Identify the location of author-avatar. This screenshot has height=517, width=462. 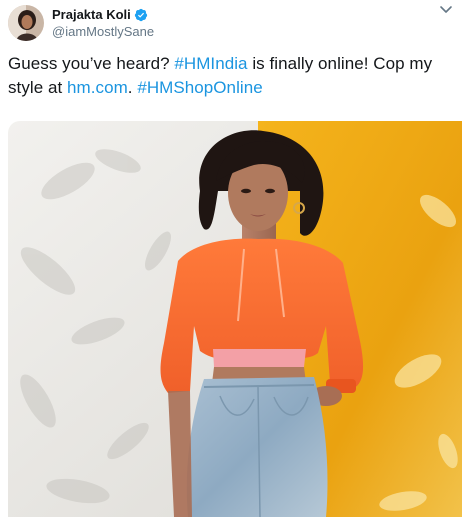
(26, 23).